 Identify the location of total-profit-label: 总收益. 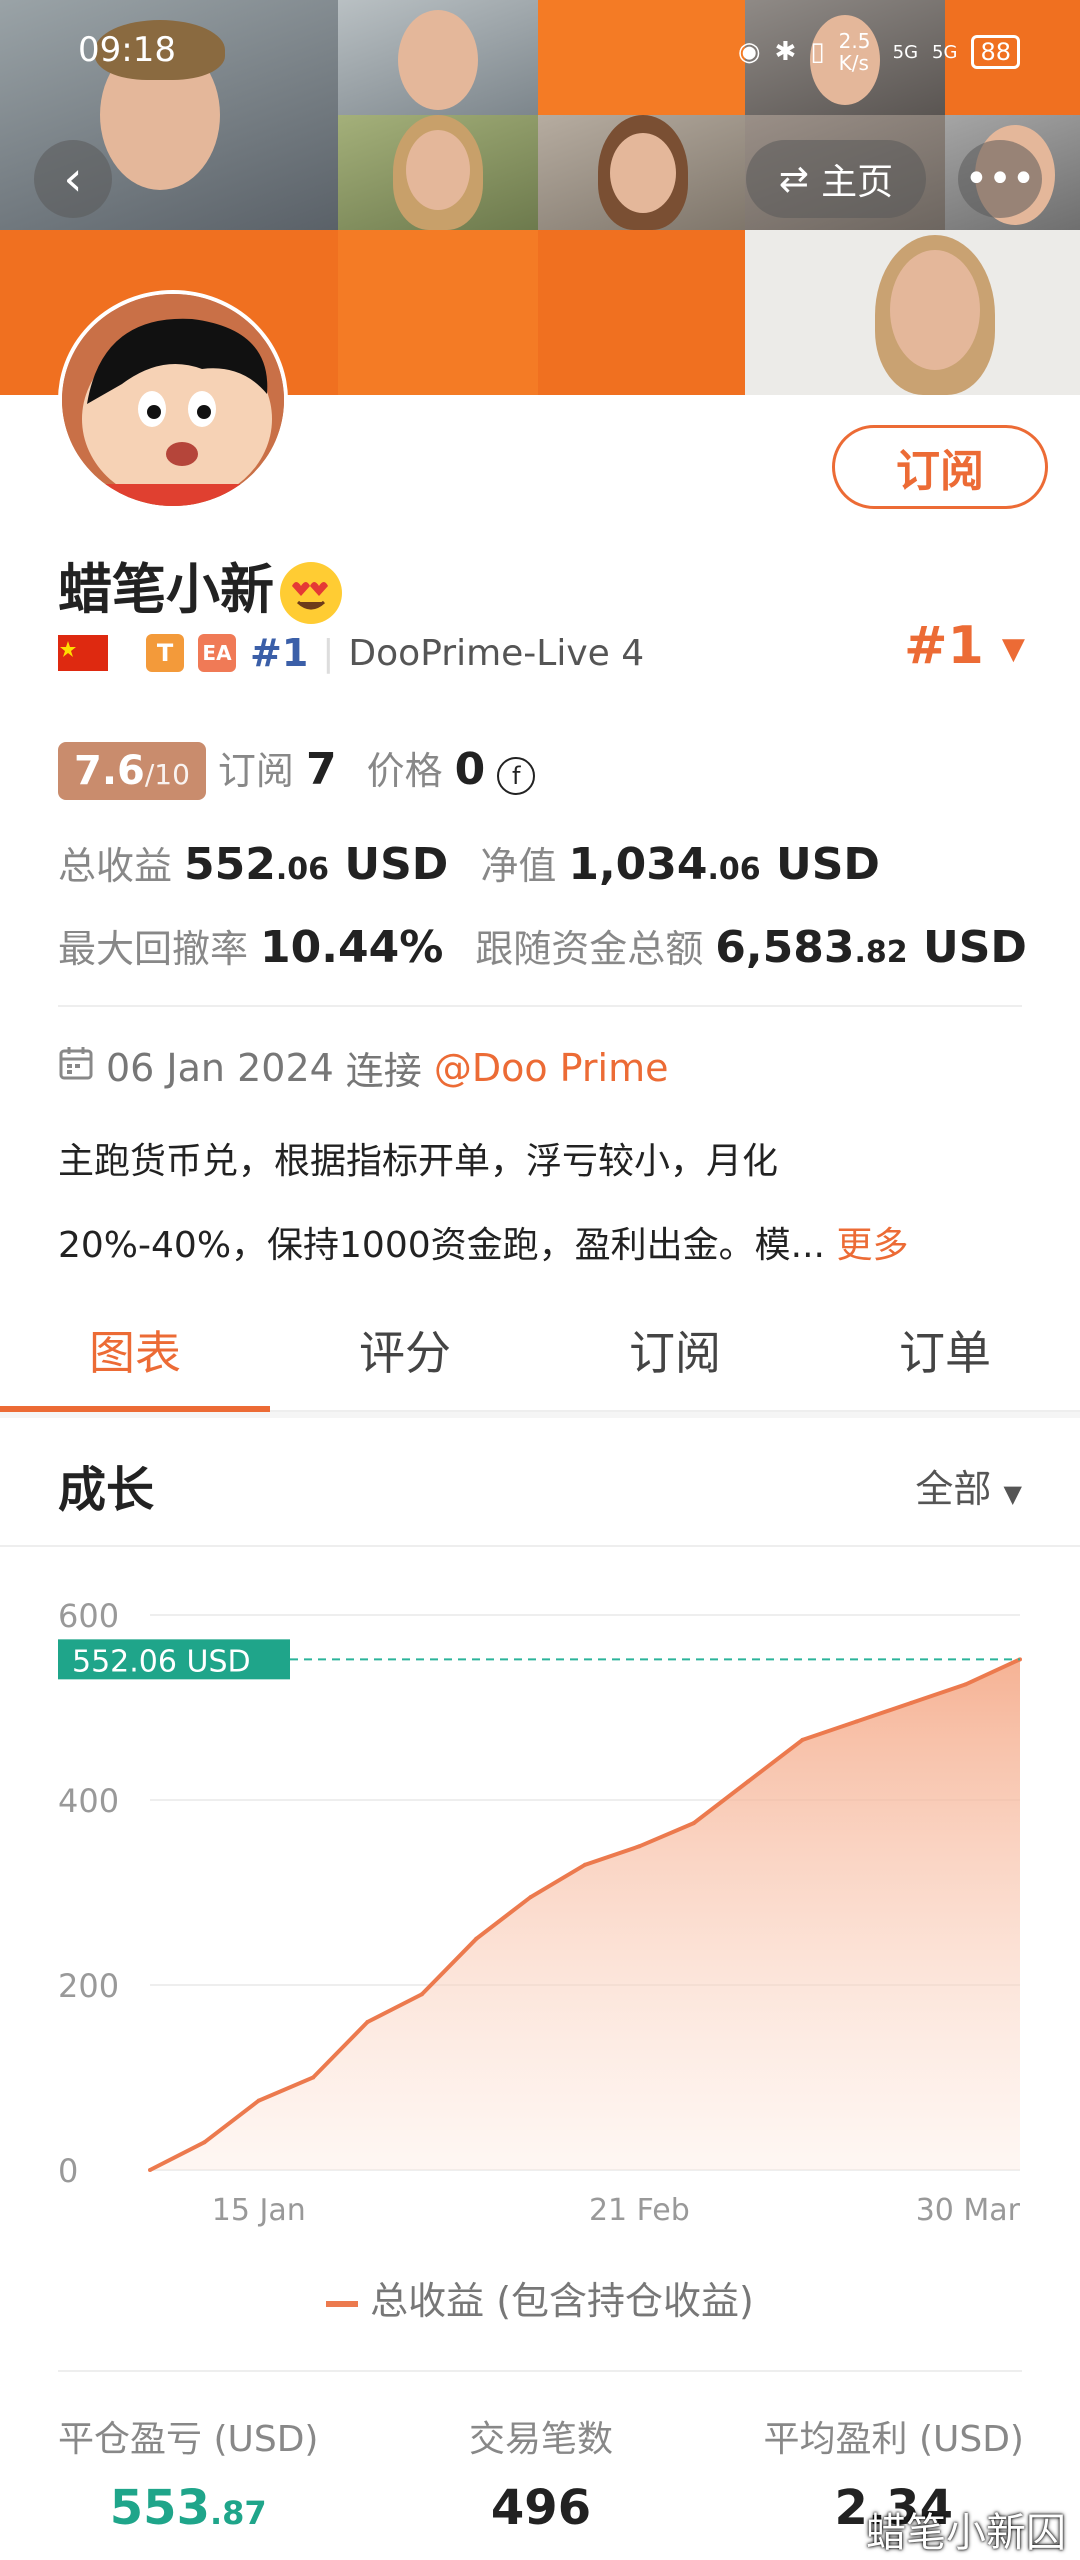
(115, 866).